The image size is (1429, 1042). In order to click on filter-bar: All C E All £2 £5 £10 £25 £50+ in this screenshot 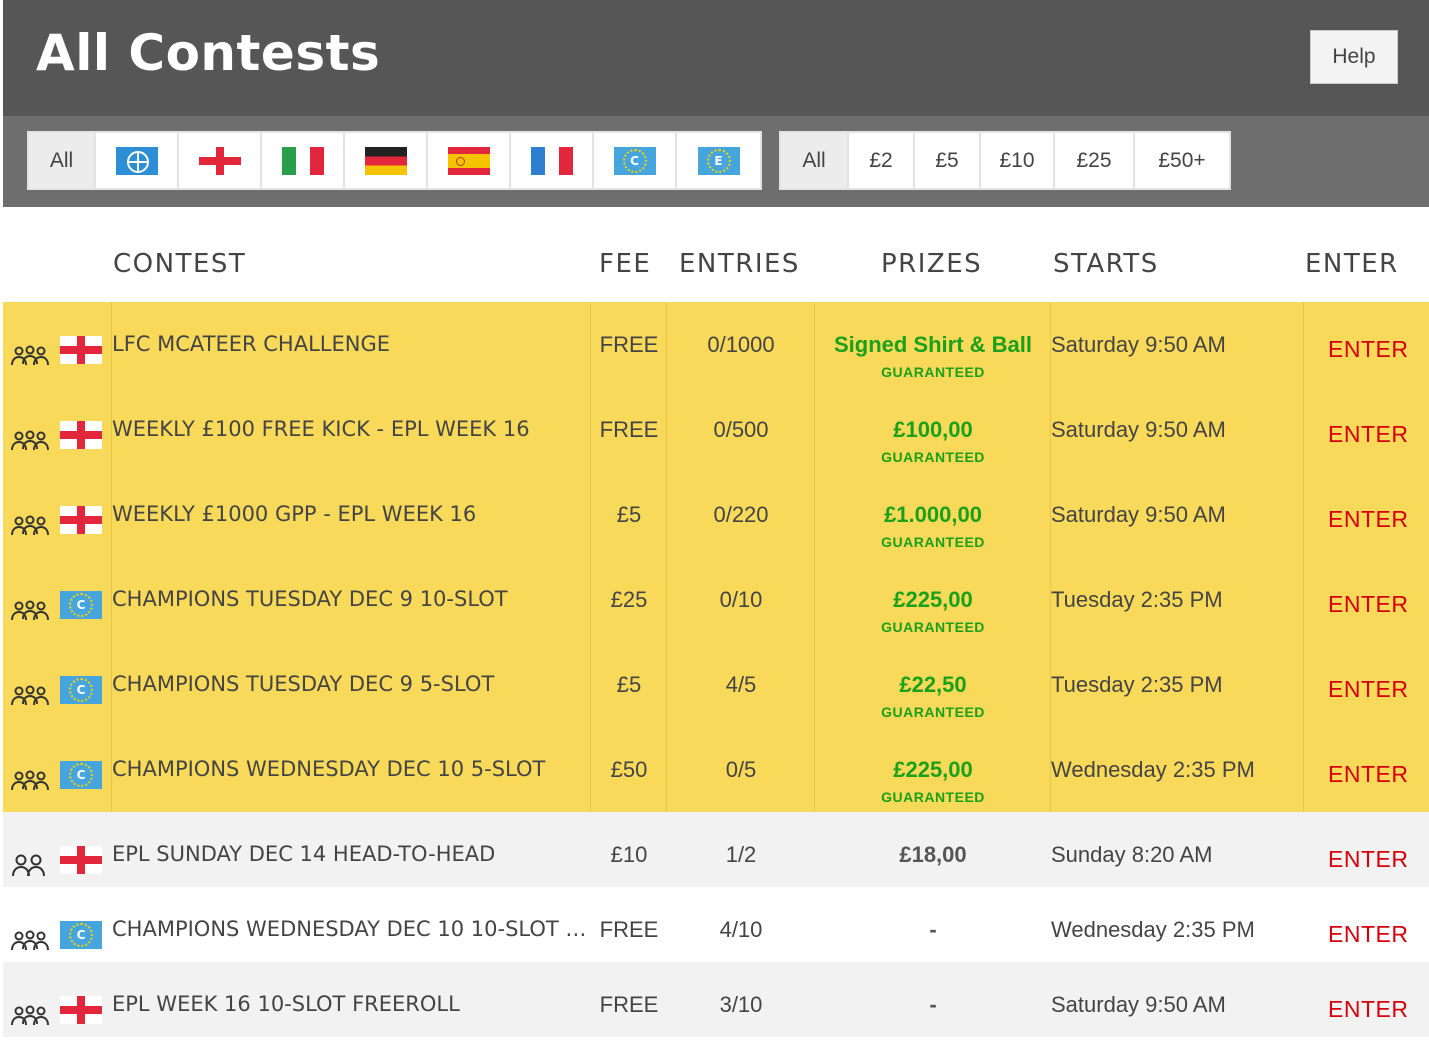, I will do `click(716, 161)`.